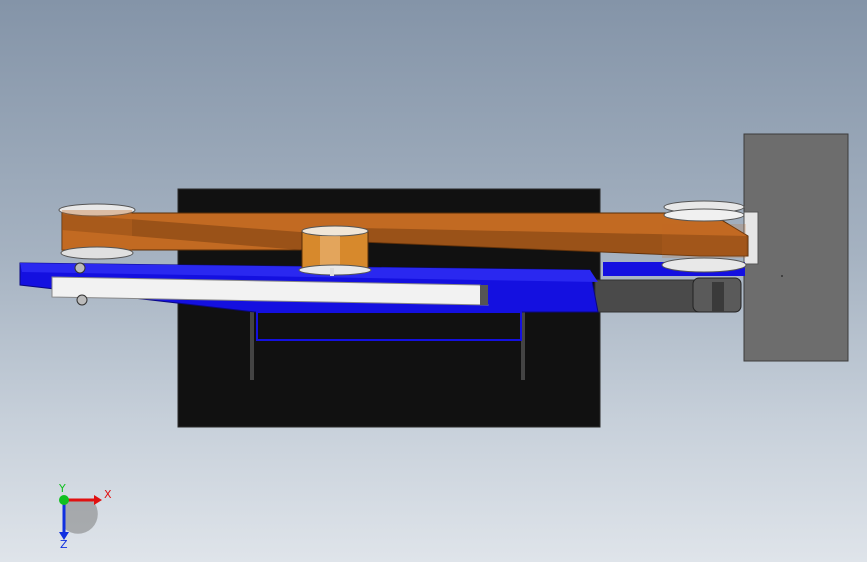 This screenshot has width=867, height=562. Describe the element at coordinates (796, 247) in the screenshot. I see `gray-mount-block` at that location.